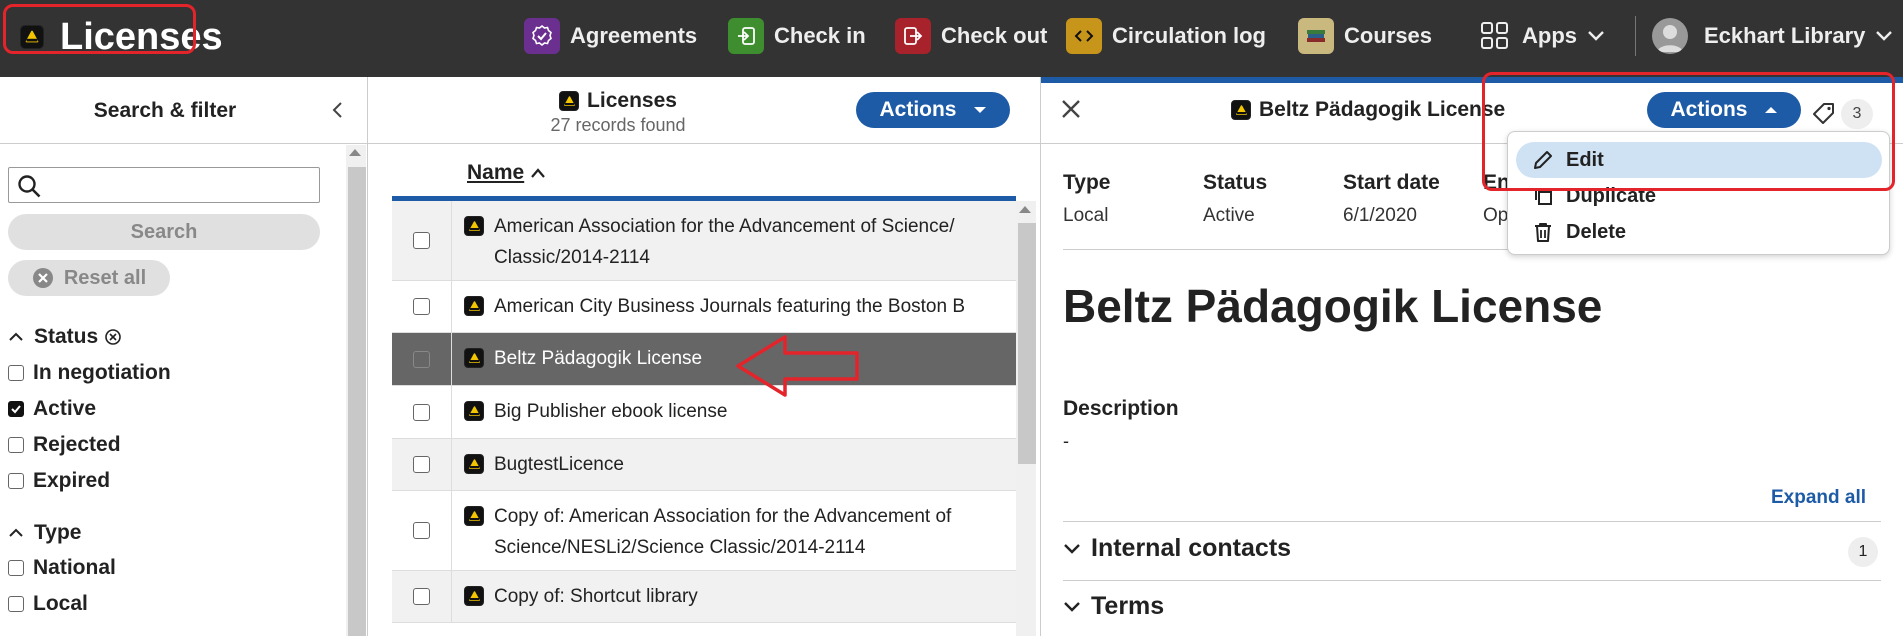  I want to click on table-row: Copy of: Shortcut library, so click(704, 597).